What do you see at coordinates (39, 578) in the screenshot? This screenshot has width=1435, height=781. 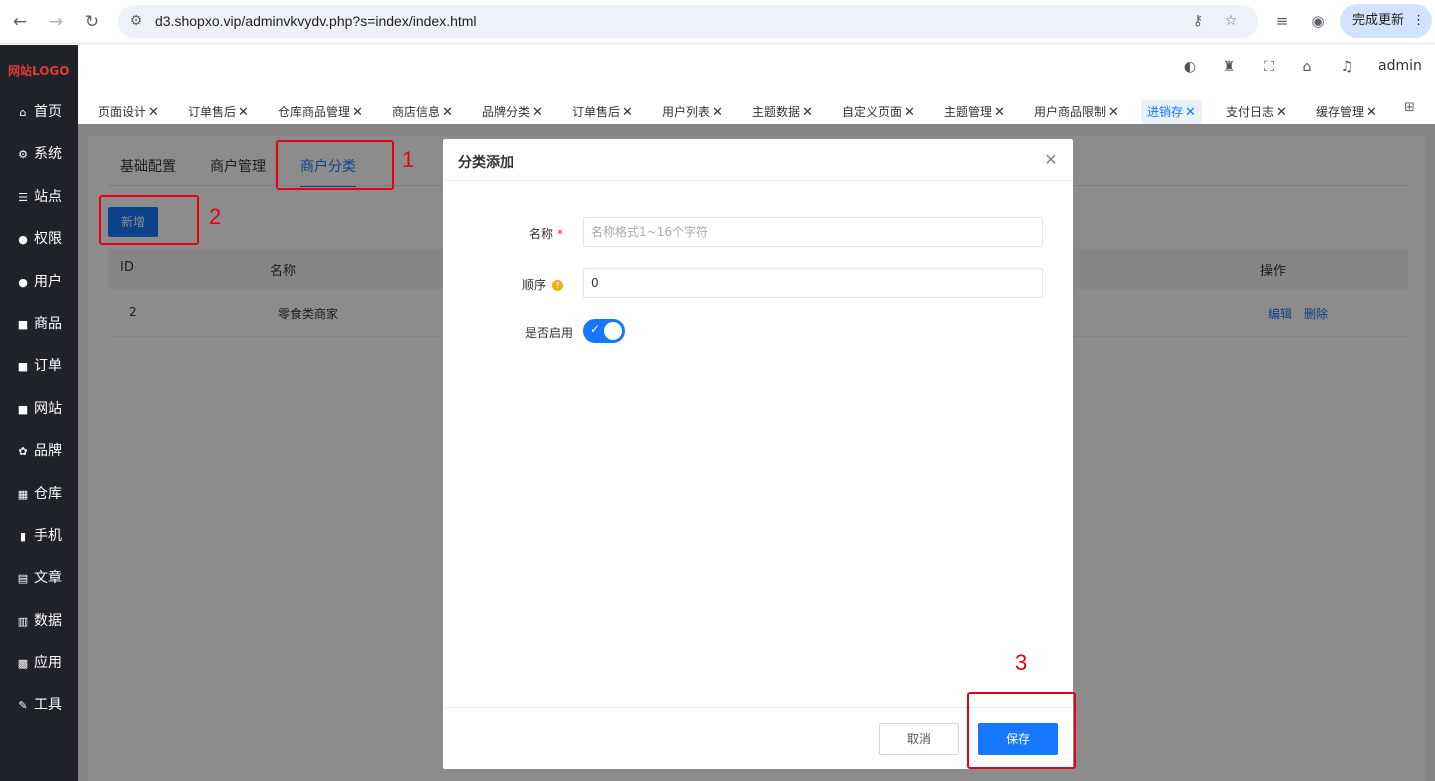 I see `sidebar-item-11: ▤ 文章` at bounding box center [39, 578].